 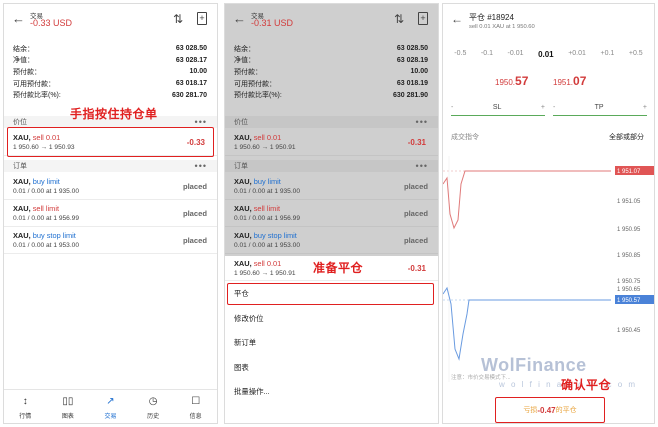 I want to click on fill-policy-row: 成交指令 全部或部分, so click(x=547, y=138).